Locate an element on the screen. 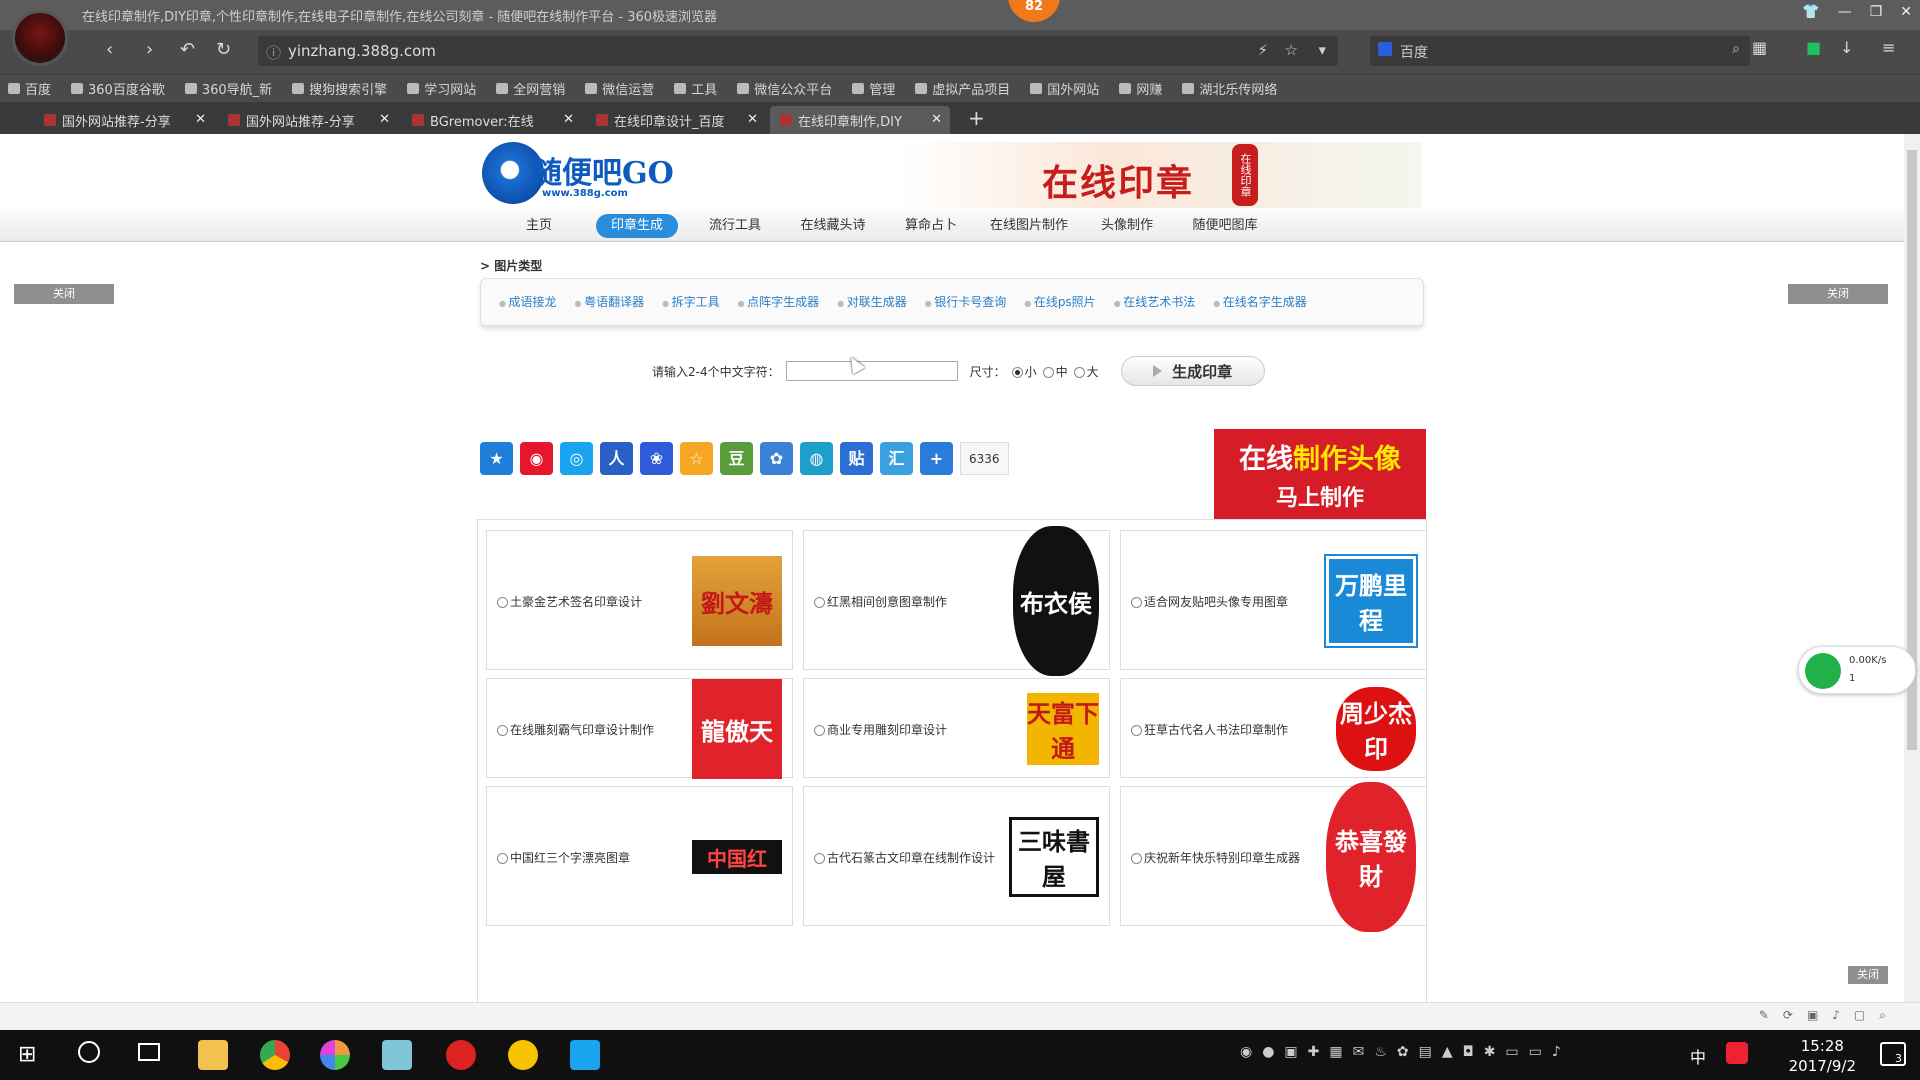  bookmark-item: 360导航_新 is located at coordinates (228, 88).